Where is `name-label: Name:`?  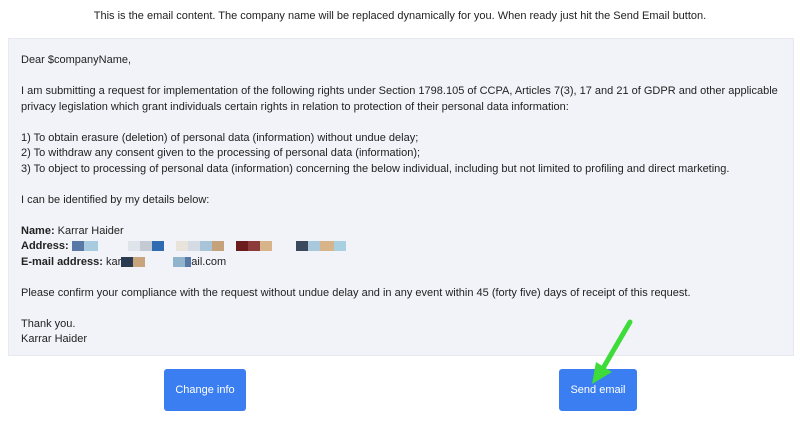 name-label: Name: is located at coordinates (38, 230).